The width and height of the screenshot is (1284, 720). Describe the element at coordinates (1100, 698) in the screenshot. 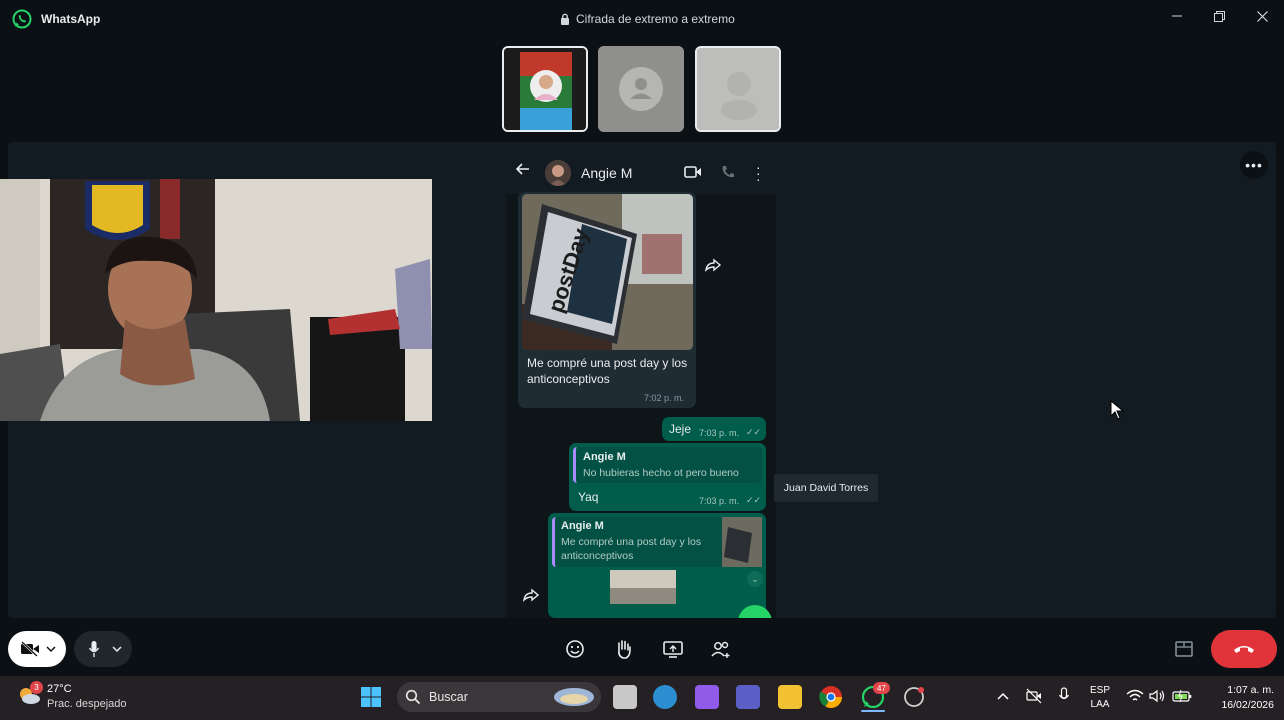

I see `input-language: ESP LAA` at that location.